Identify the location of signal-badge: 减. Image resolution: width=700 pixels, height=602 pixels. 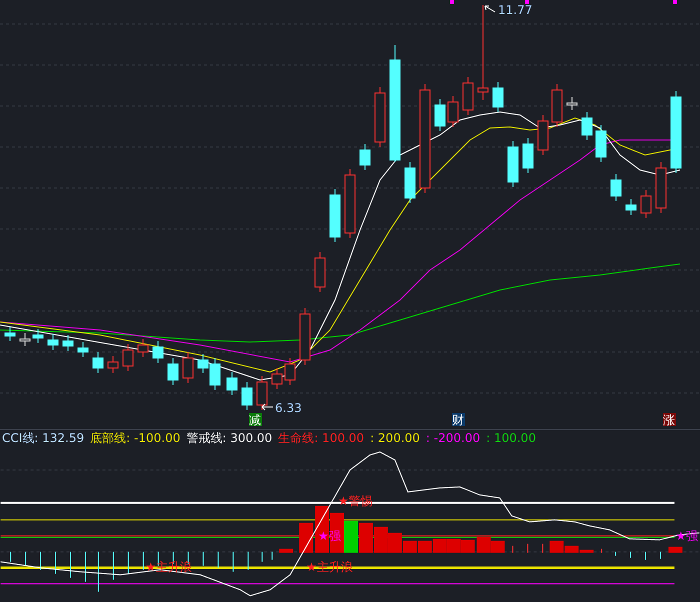
(255, 420).